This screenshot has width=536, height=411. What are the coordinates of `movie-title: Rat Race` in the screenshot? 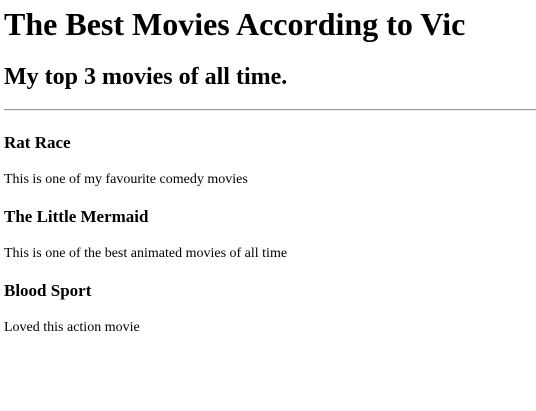 It's located at (37, 142).